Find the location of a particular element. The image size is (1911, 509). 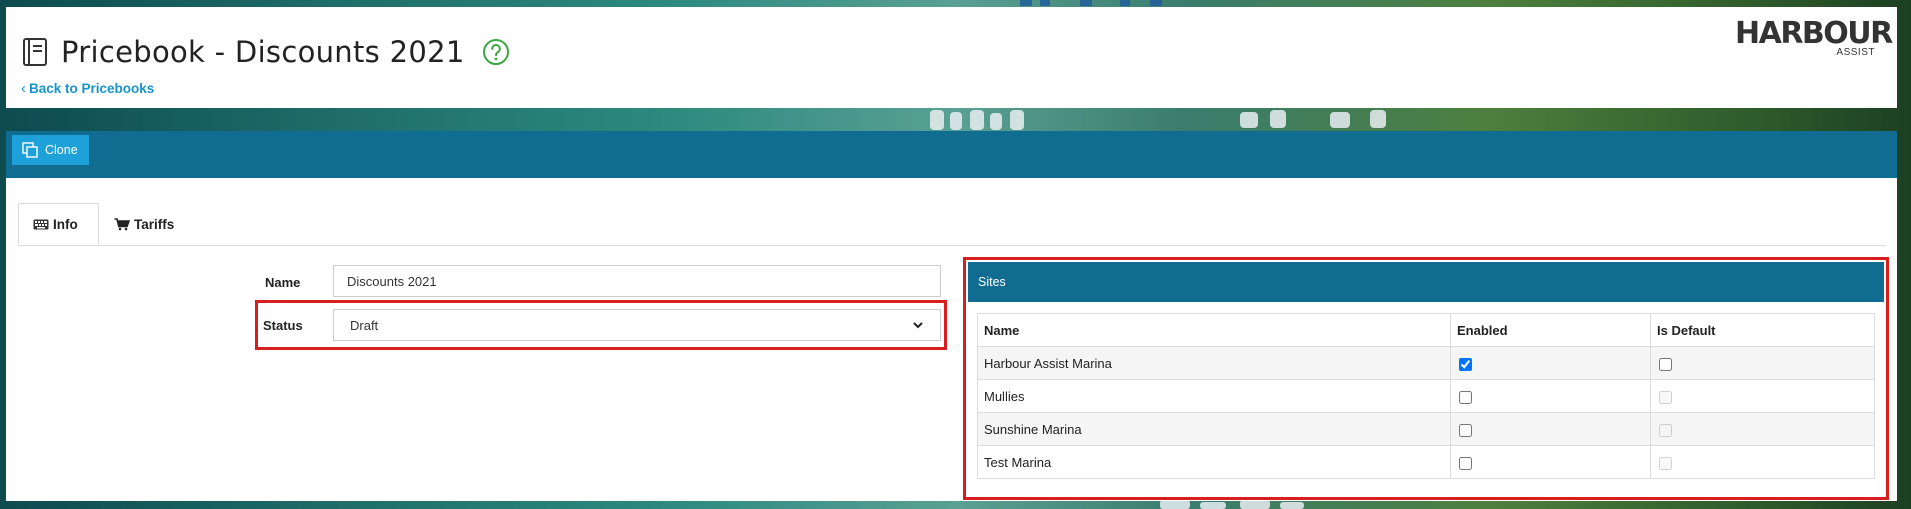

table-row: Sunshine Marina is located at coordinates (1426, 429).